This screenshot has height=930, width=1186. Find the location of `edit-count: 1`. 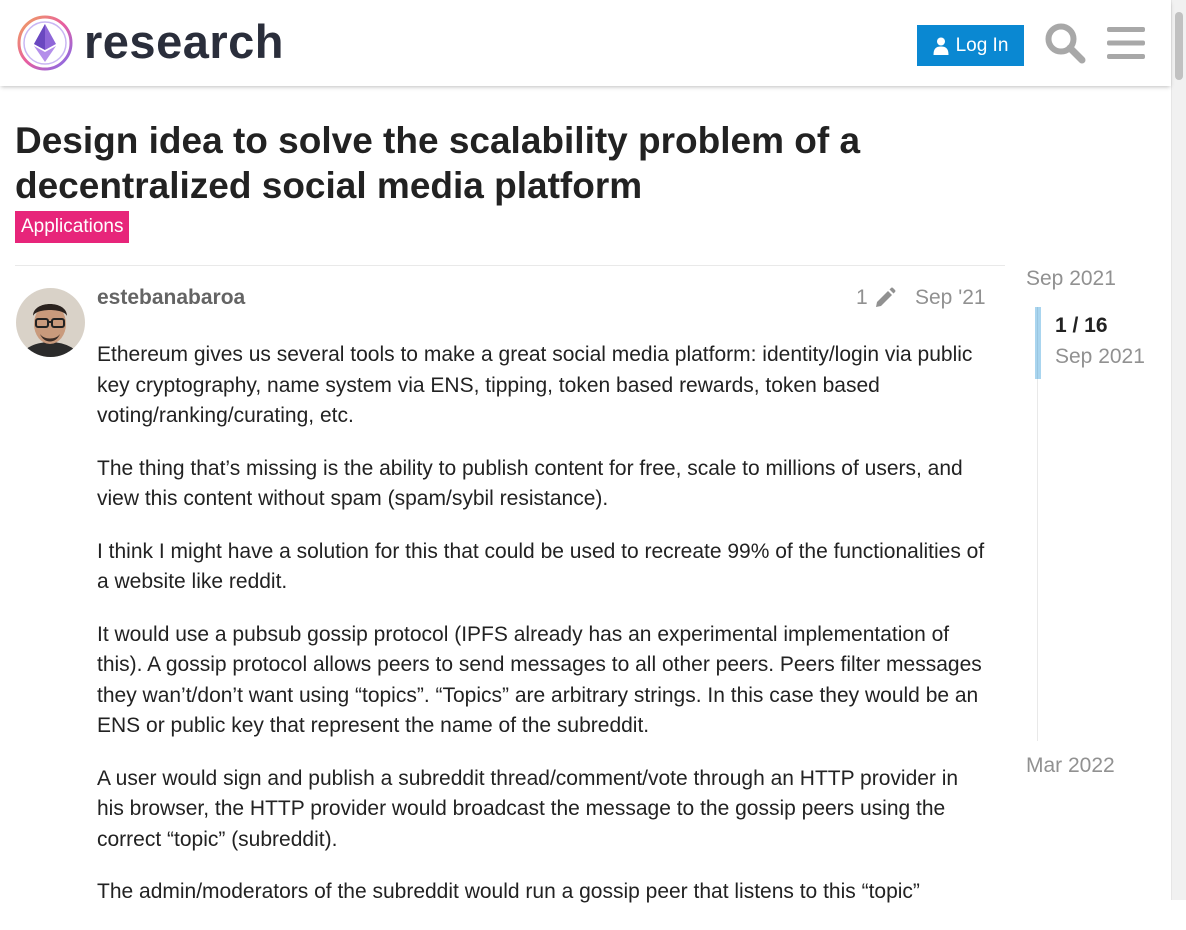

edit-count: 1 is located at coordinates (862, 297).